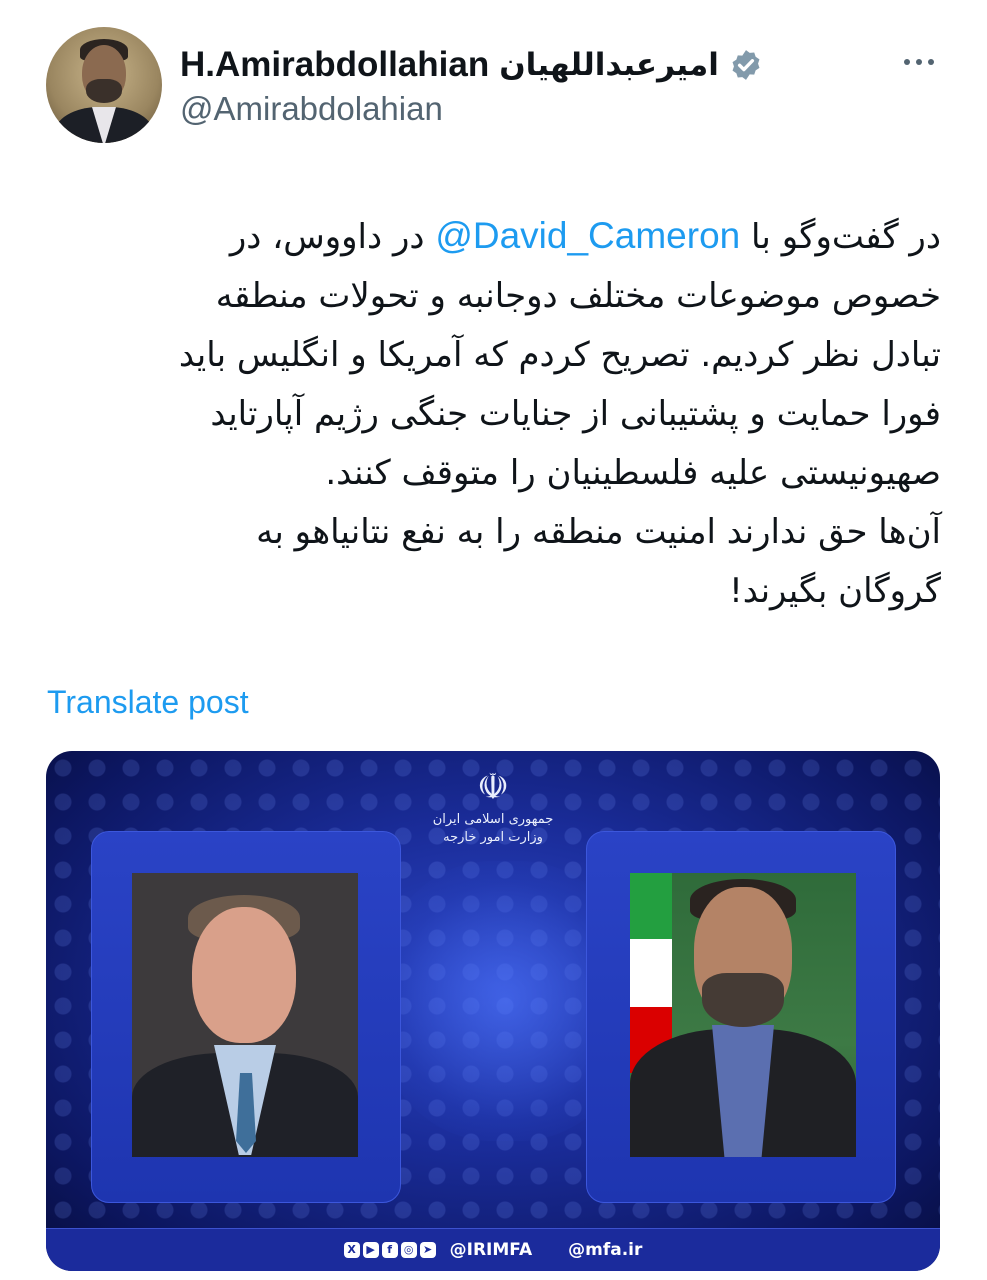 Image resolution: width=987 pixels, height=1280 pixels. Describe the element at coordinates (493, 837) in the screenshot. I see `emblem-line: وزارت امور خارجه` at that location.